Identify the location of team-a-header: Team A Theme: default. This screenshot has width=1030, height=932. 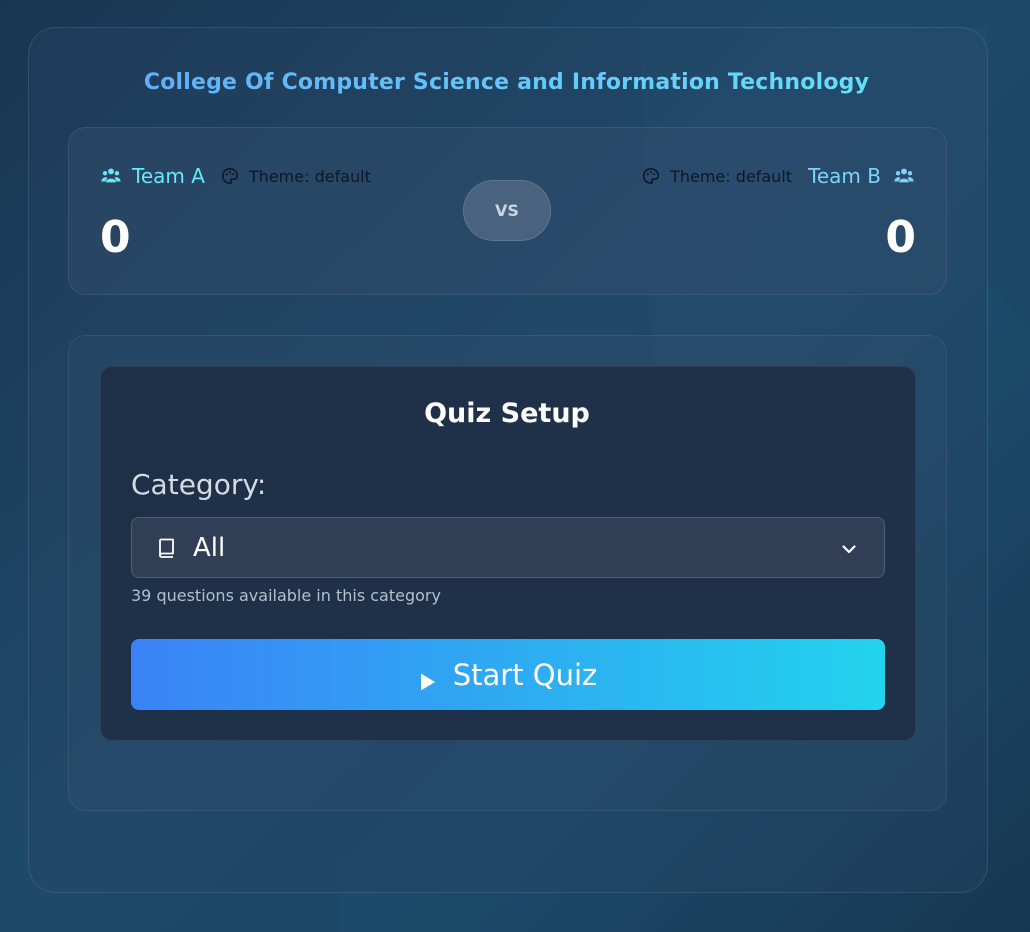
(235, 176).